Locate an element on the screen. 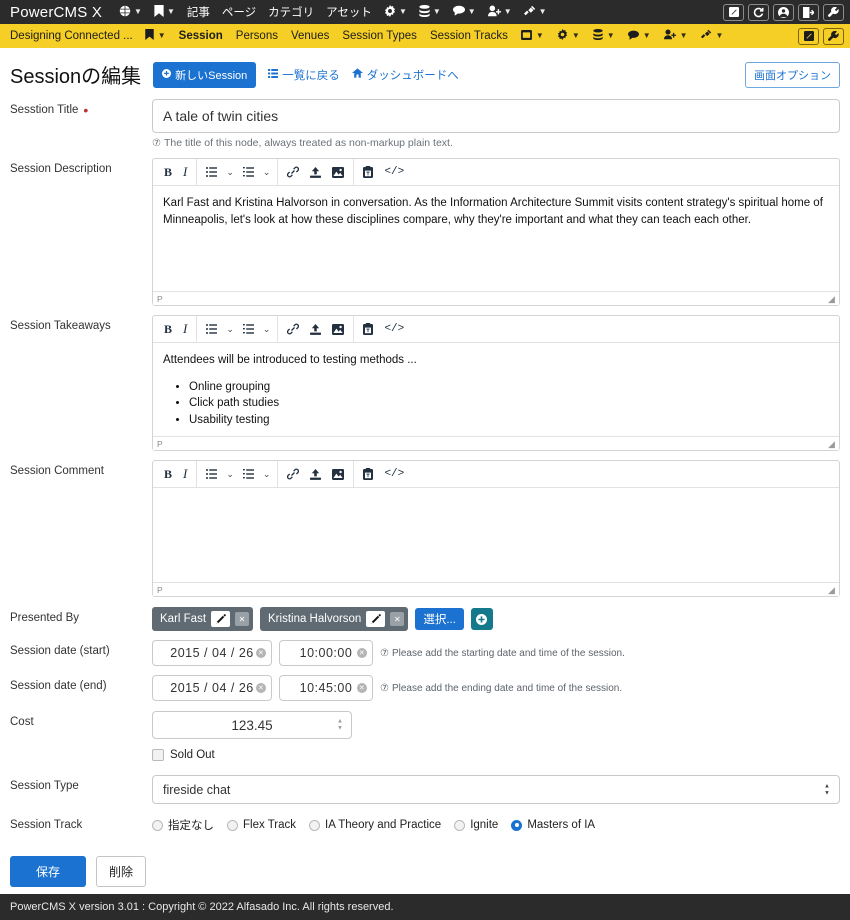 This screenshot has width=850, height=920. radio-option-ia-theory-and-practice: IA Theory and Practice is located at coordinates (375, 825).